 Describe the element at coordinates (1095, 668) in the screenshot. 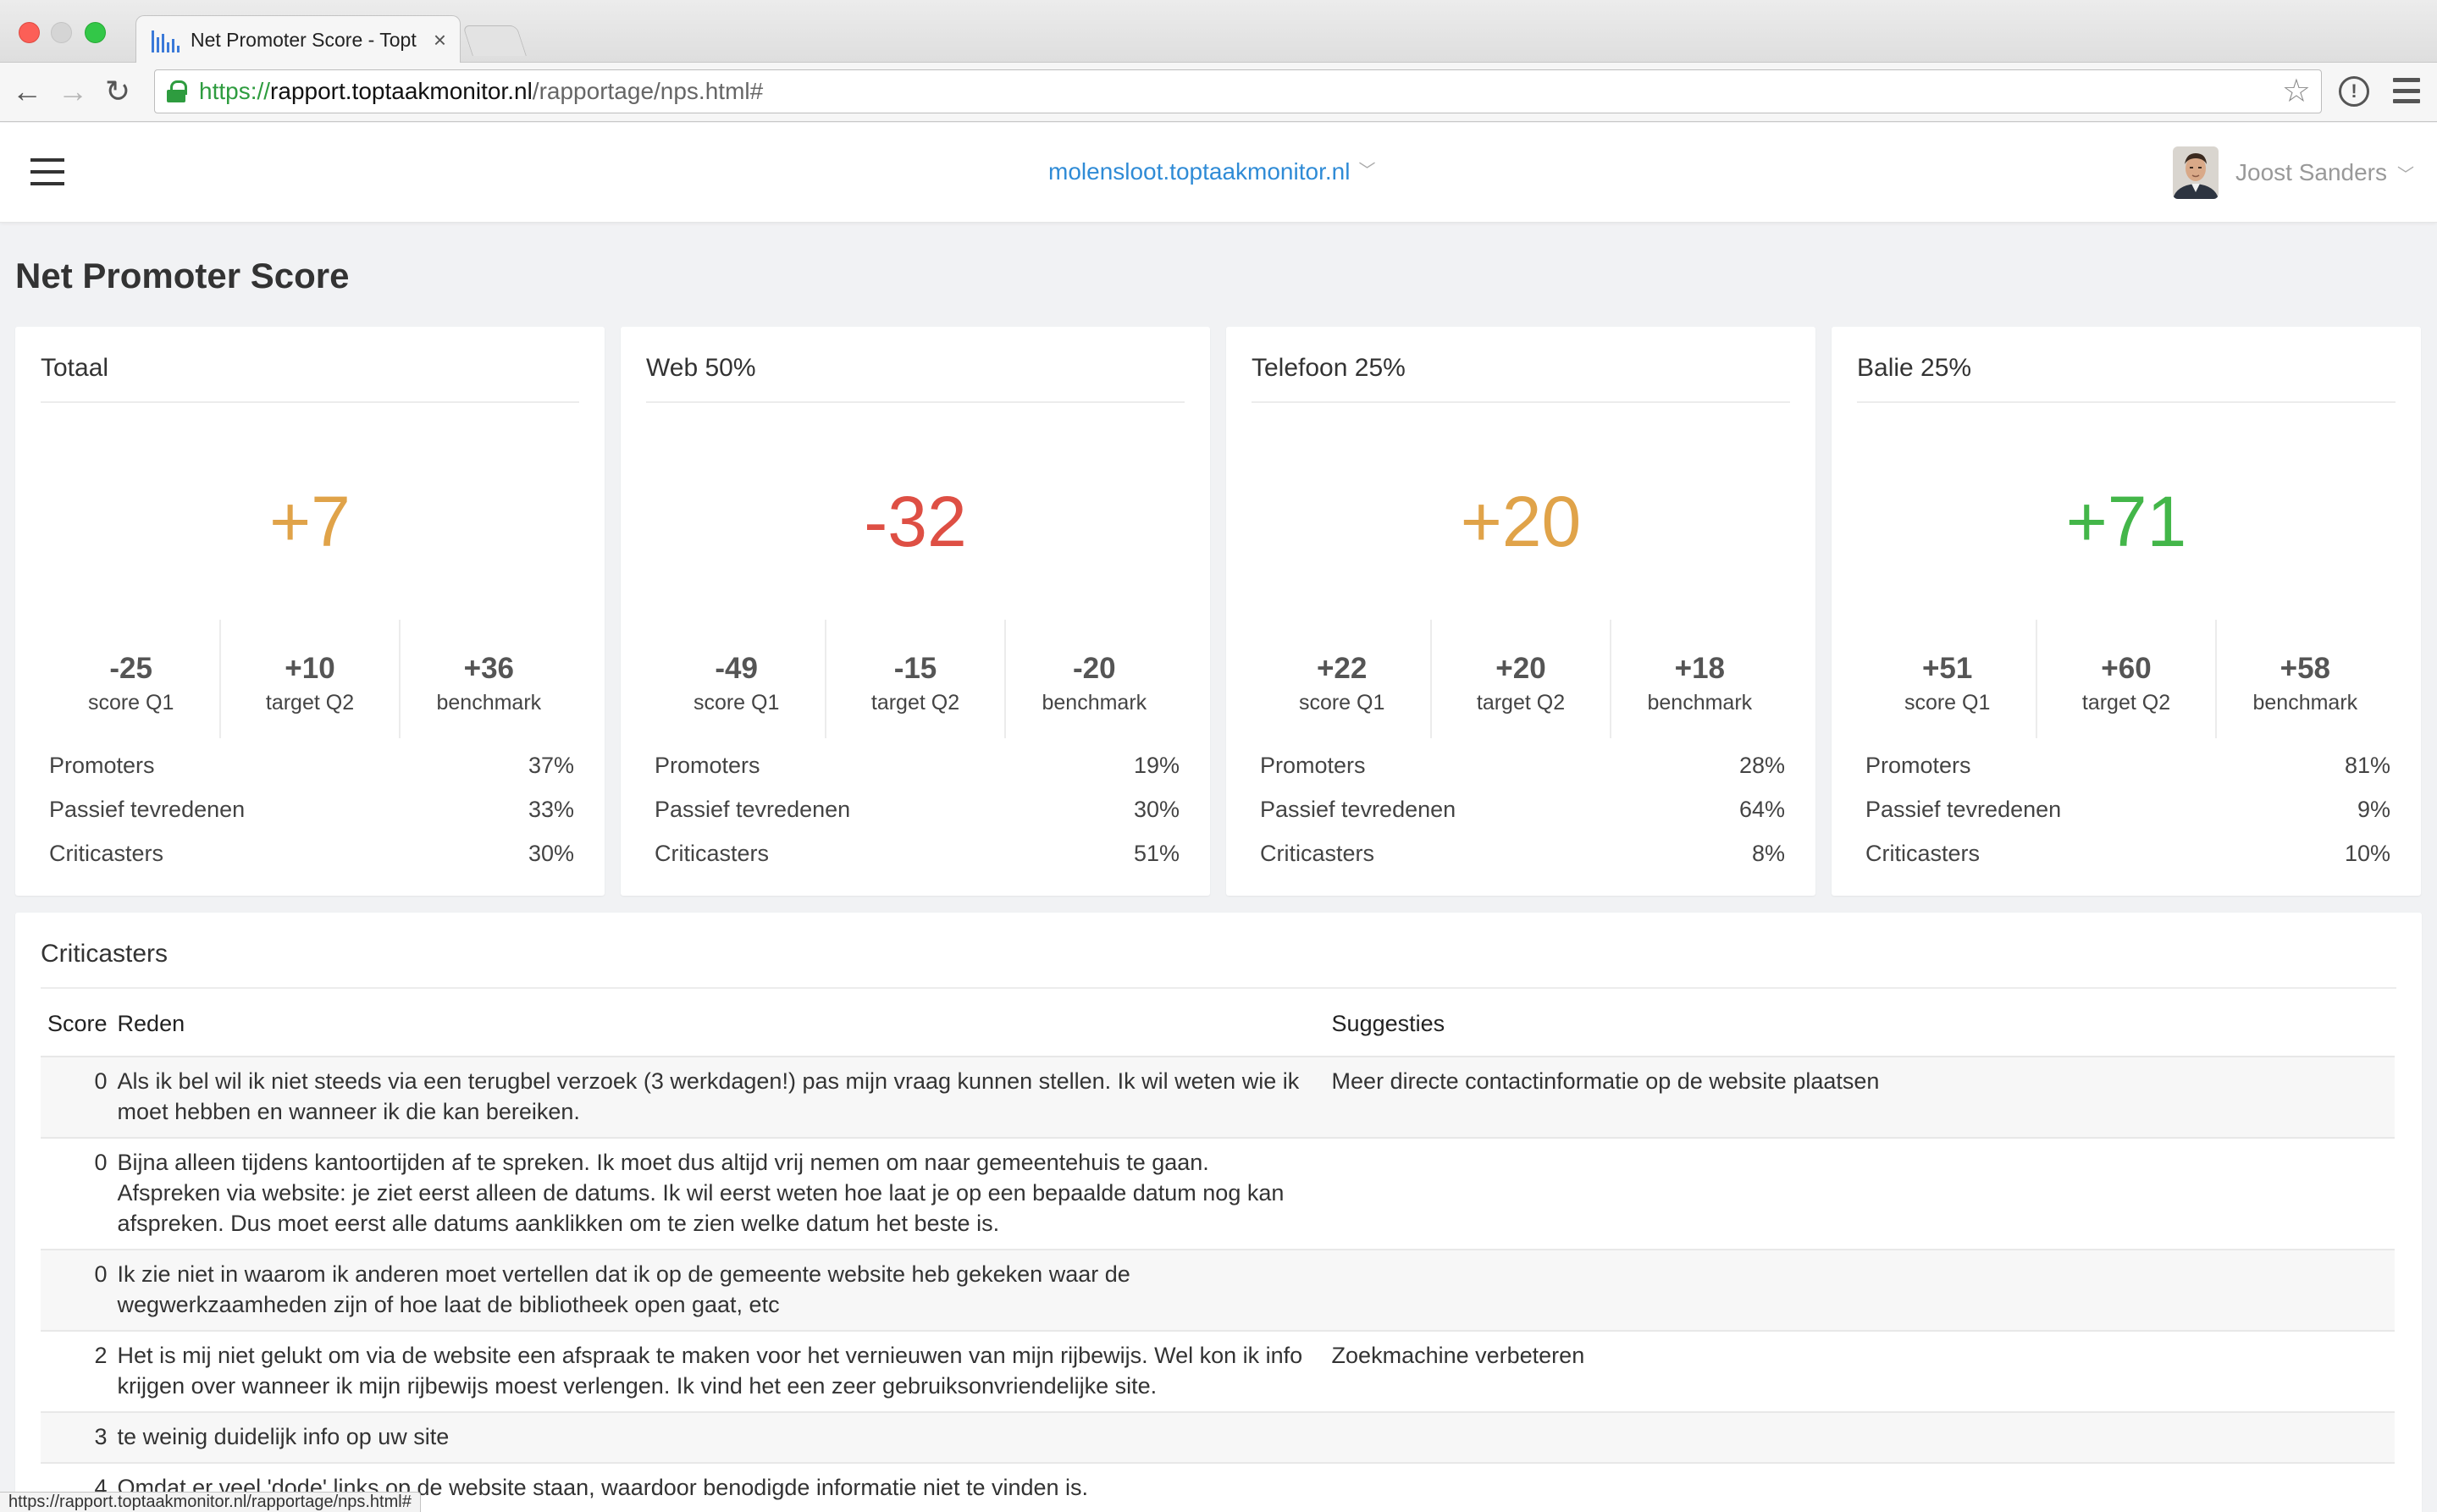

I see `stat-value: -20` at that location.